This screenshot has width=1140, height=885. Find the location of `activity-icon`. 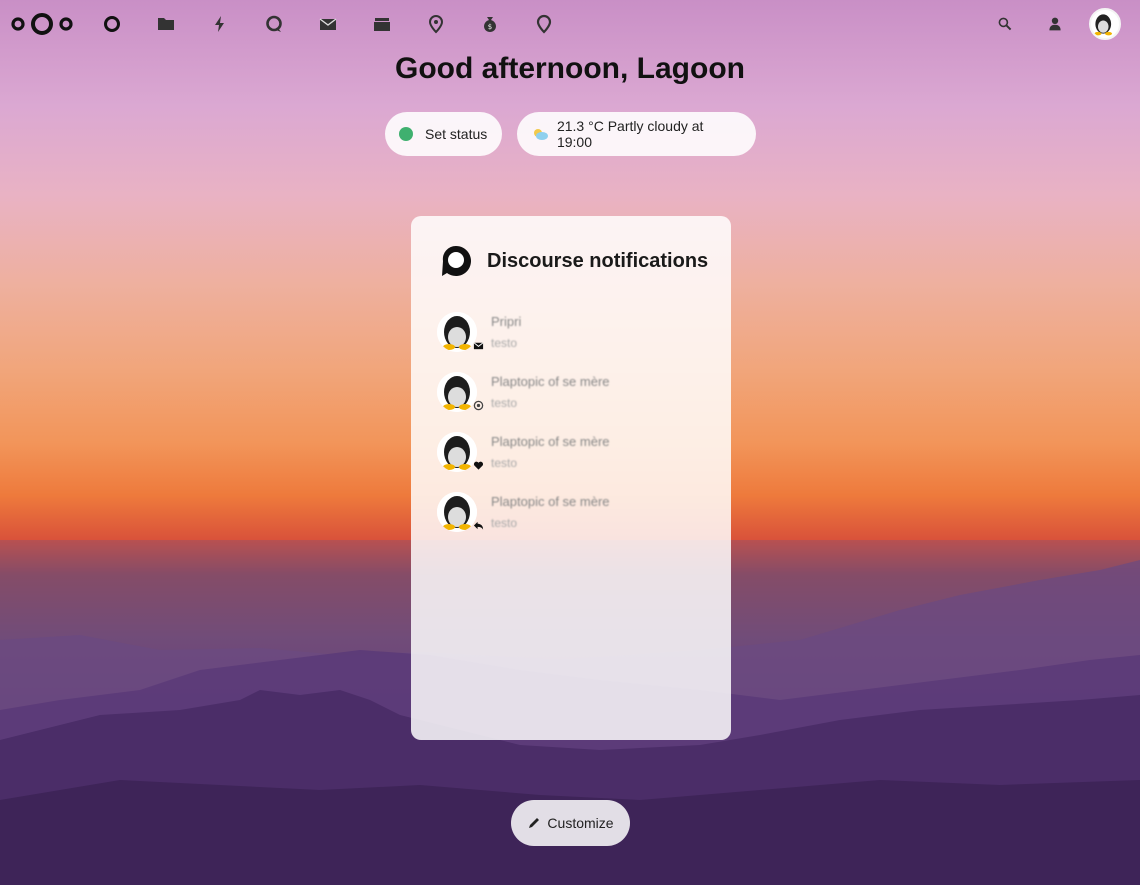

activity-icon is located at coordinates (220, 24).